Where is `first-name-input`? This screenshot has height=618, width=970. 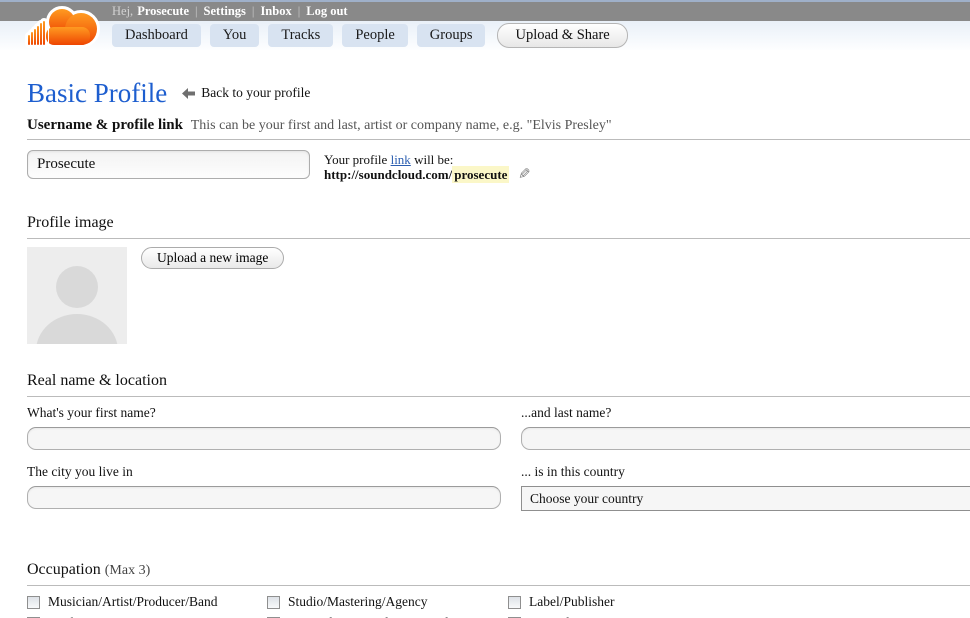 first-name-input is located at coordinates (264, 438).